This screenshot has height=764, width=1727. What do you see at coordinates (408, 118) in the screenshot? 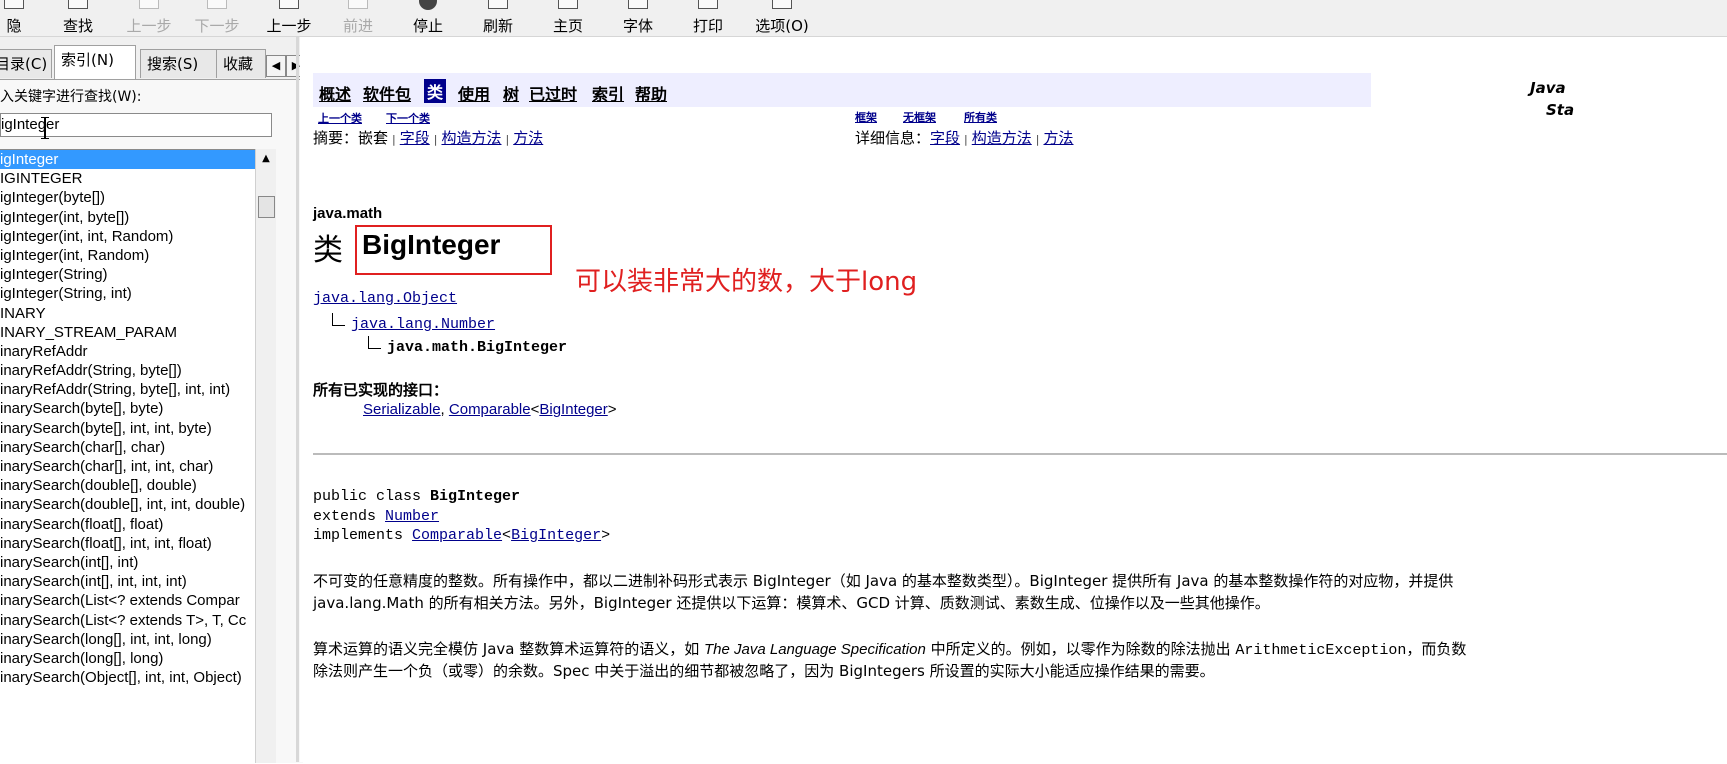
I see `next-class-link: 下一个类` at bounding box center [408, 118].